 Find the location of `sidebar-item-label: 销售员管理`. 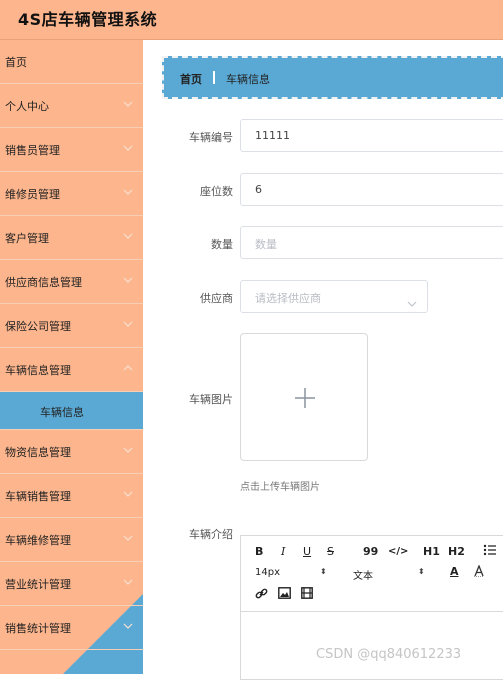

sidebar-item-label: 销售员管理 is located at coordinates (32, 150).